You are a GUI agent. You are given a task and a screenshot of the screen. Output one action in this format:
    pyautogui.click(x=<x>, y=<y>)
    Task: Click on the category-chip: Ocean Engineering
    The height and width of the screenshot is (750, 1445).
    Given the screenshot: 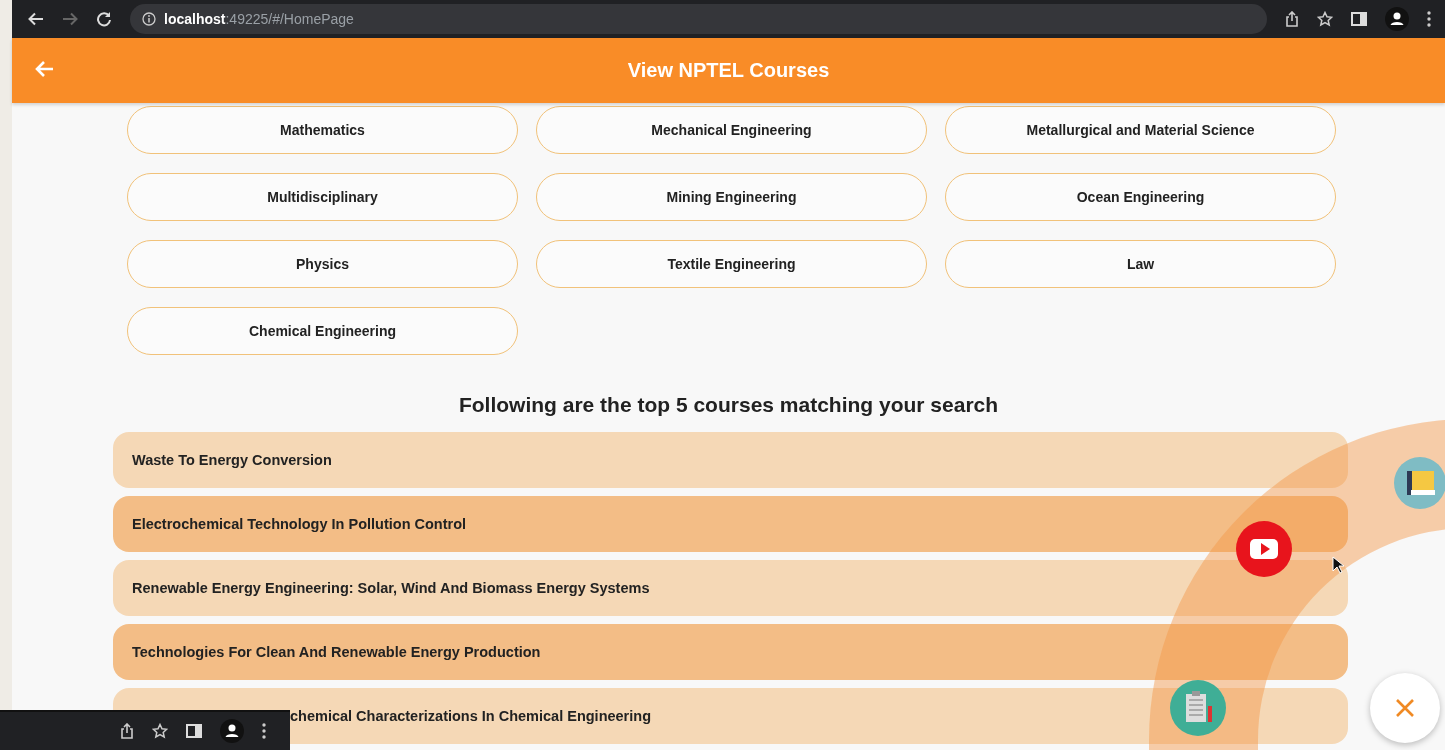 What is the action you would take?
    pyautogui.click(x=1140, y=197)
    